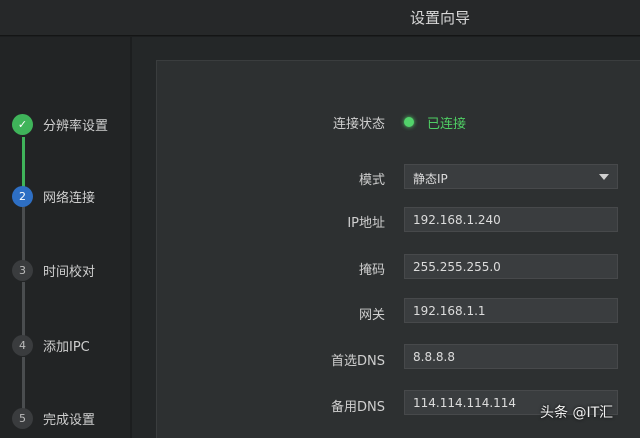  Describe the element at coordinates (22, 270) in the screenshot. I see `step-number: 3` at that location.